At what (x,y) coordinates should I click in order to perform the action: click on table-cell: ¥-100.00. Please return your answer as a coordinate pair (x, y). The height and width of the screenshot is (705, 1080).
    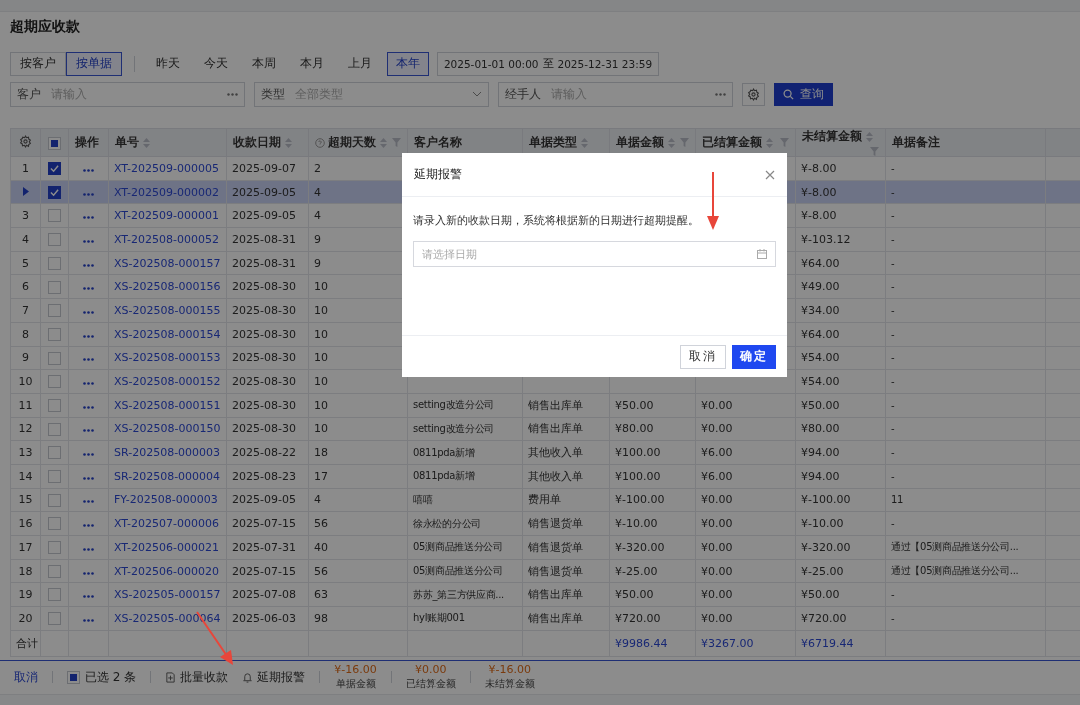
    Looking at the image, I should click on (826, 500).